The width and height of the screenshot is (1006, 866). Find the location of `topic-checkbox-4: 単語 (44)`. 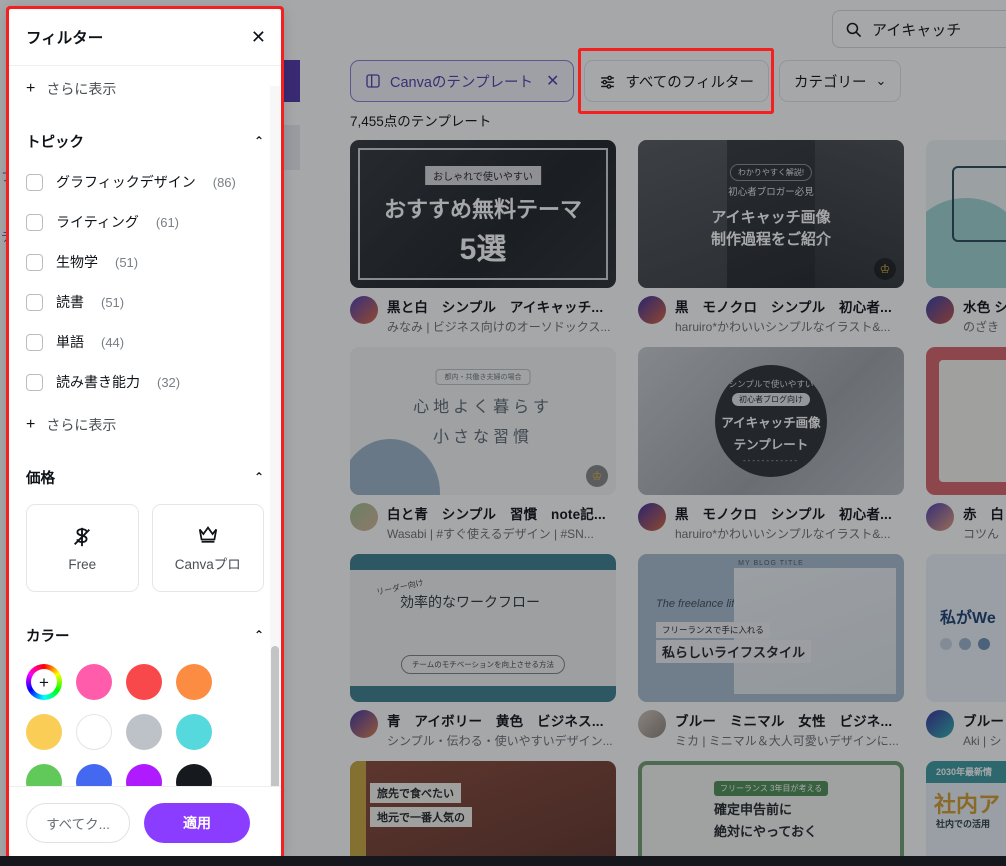

topic-checkbox-4: 単語 (44) is located at coordinates (145, 342).